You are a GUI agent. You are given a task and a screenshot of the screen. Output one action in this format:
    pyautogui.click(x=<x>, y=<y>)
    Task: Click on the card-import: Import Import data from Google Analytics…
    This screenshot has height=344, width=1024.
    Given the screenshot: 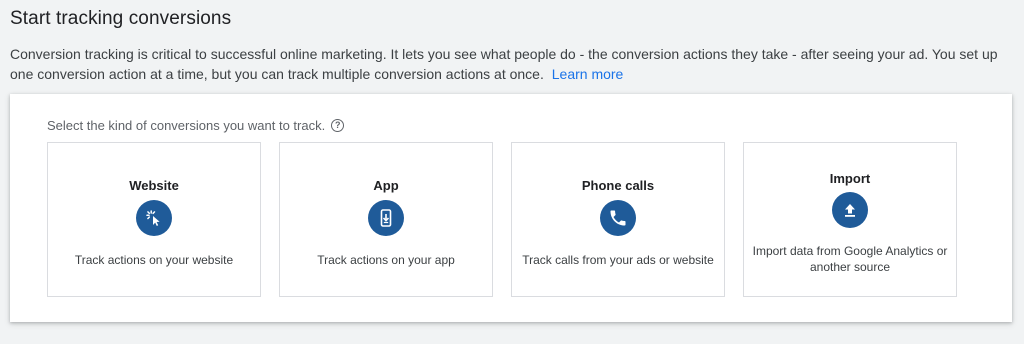 What is the action you would take?
    pyautogui.click(x=850, y=219)
    